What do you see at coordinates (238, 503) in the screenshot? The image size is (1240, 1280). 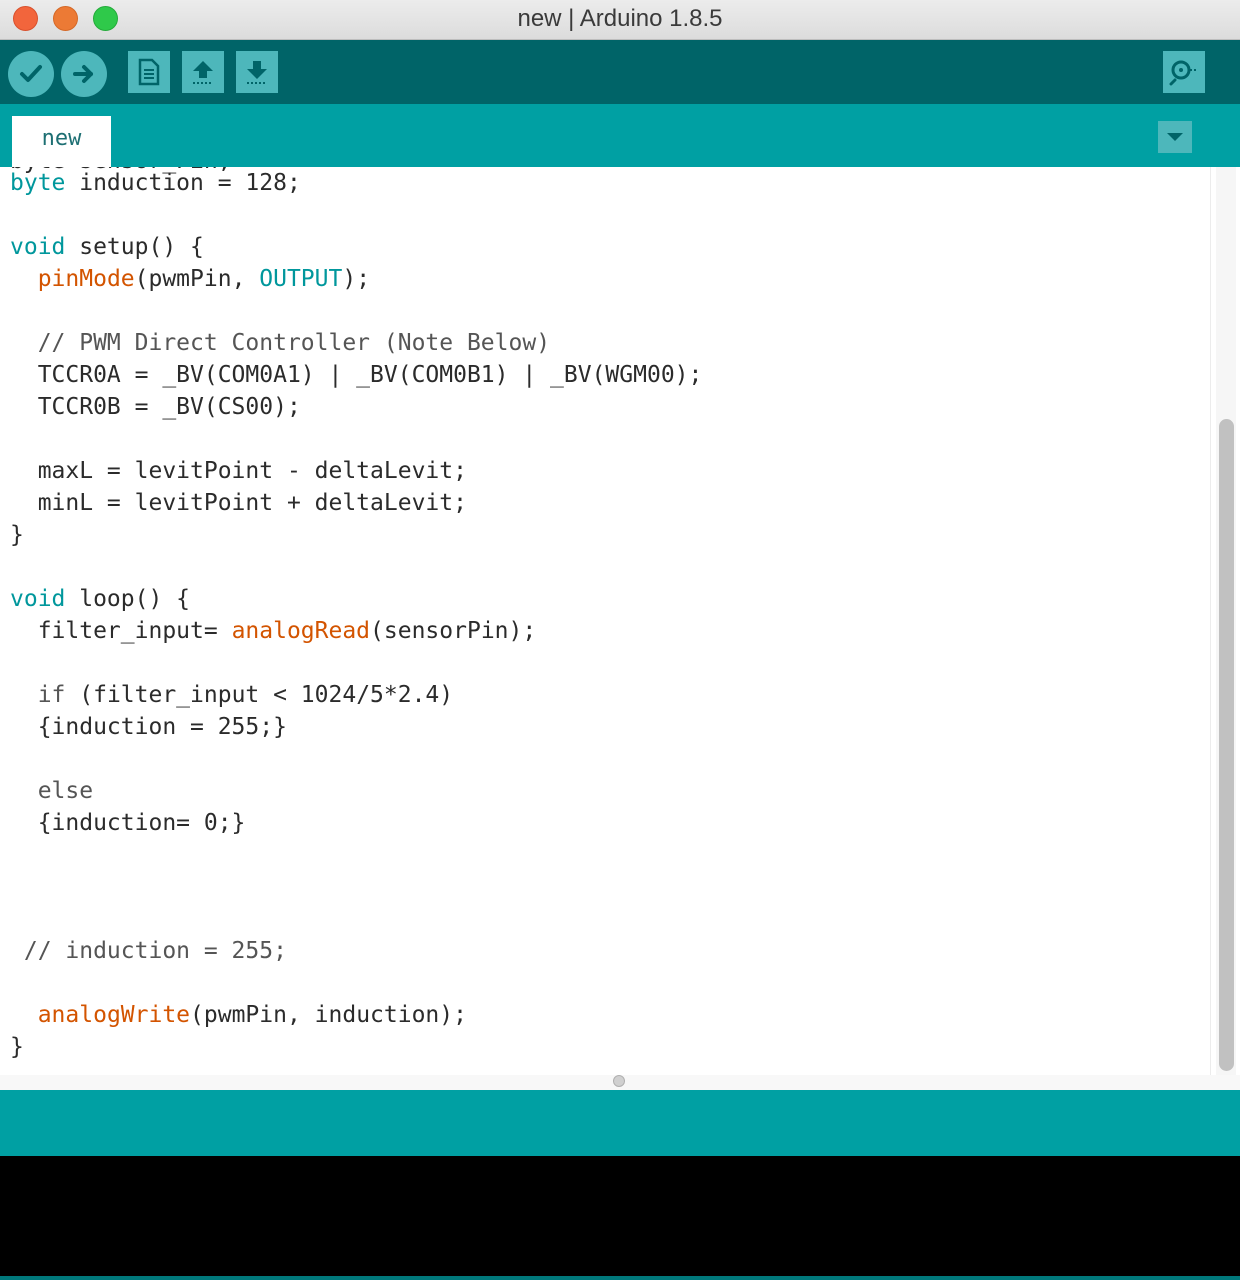 I see `code-token: minL = levitPoint + deltaLevit;` at bounding box center [238, 503].